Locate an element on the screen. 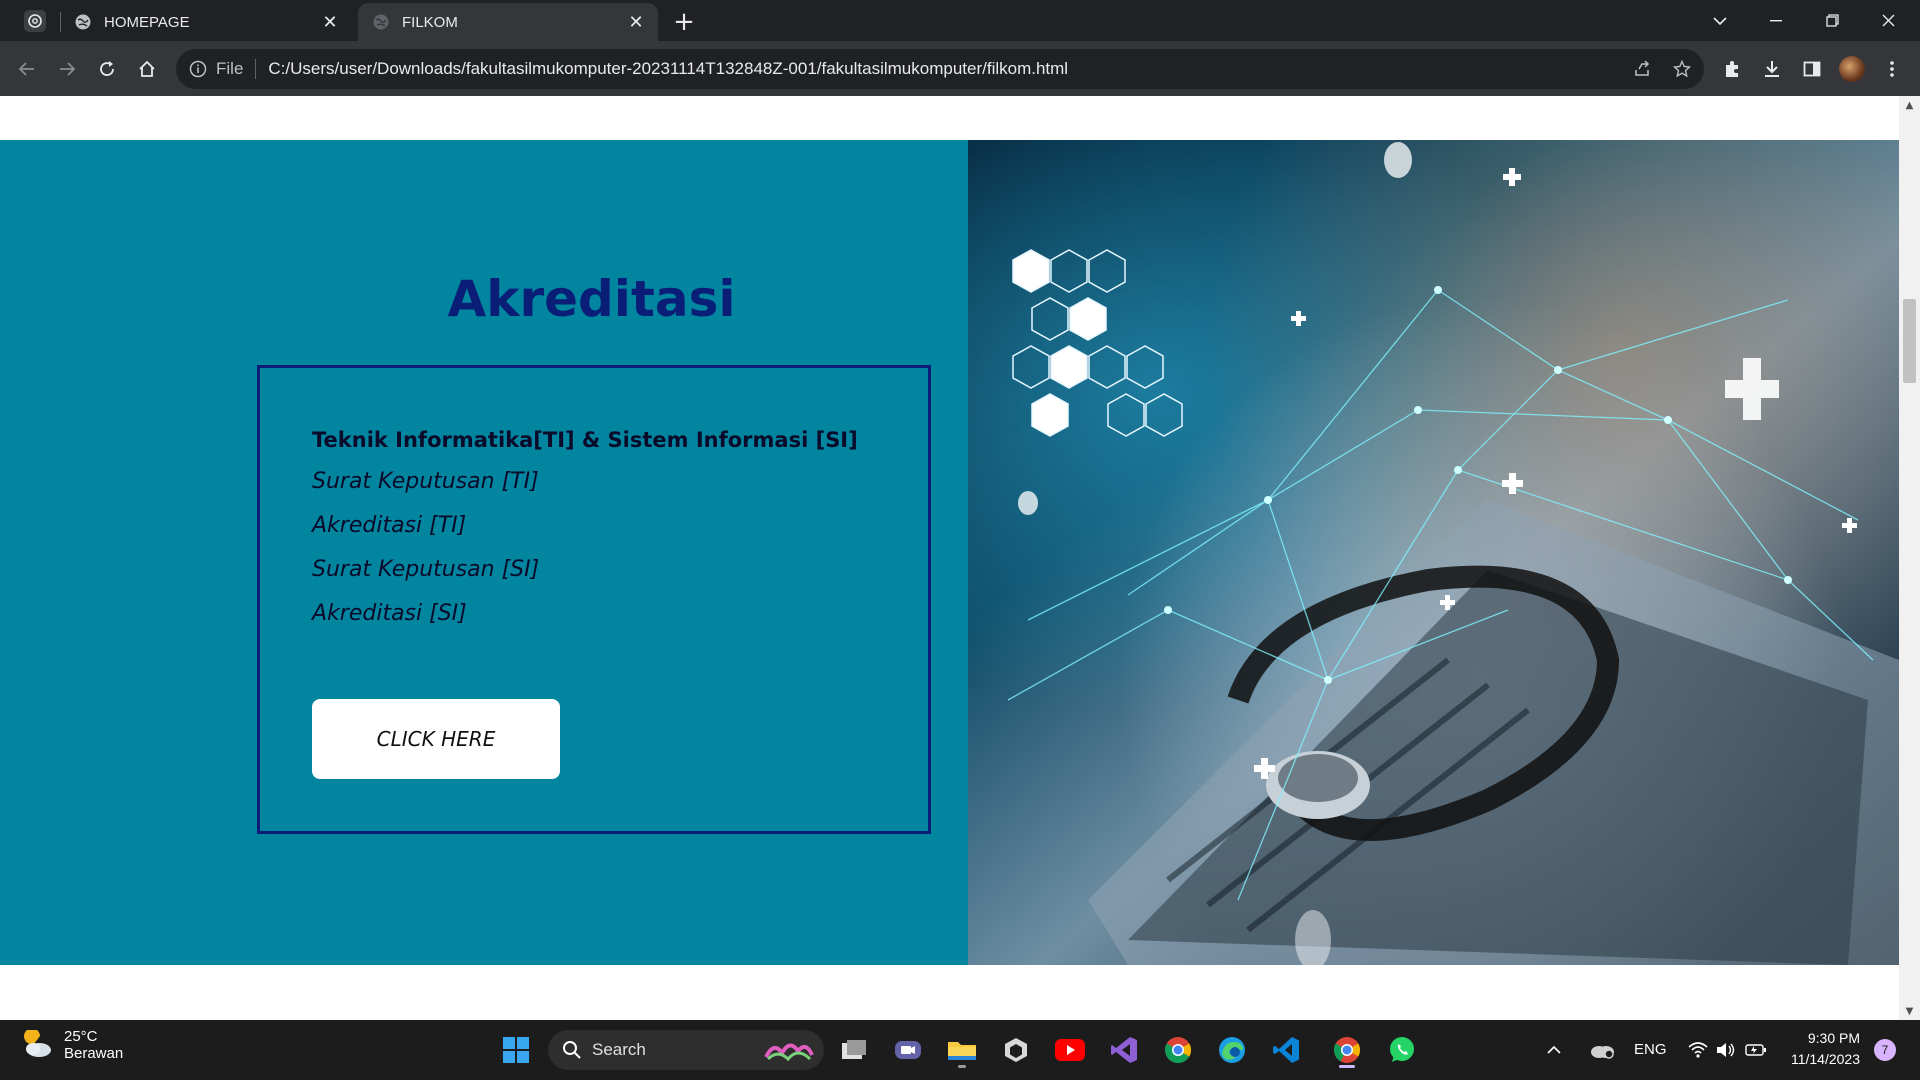  scroll-thumb is located at coordinates (1909, 341).